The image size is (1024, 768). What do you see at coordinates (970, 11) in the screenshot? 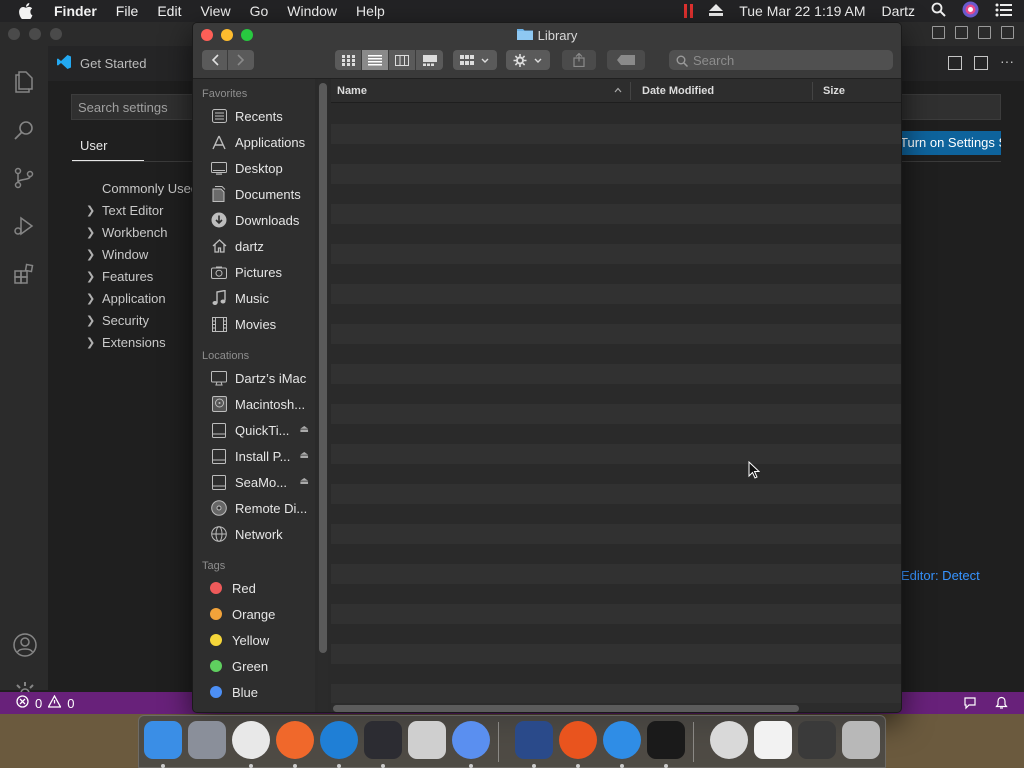
I see `siri-icon` at bounding box center [970, 11].